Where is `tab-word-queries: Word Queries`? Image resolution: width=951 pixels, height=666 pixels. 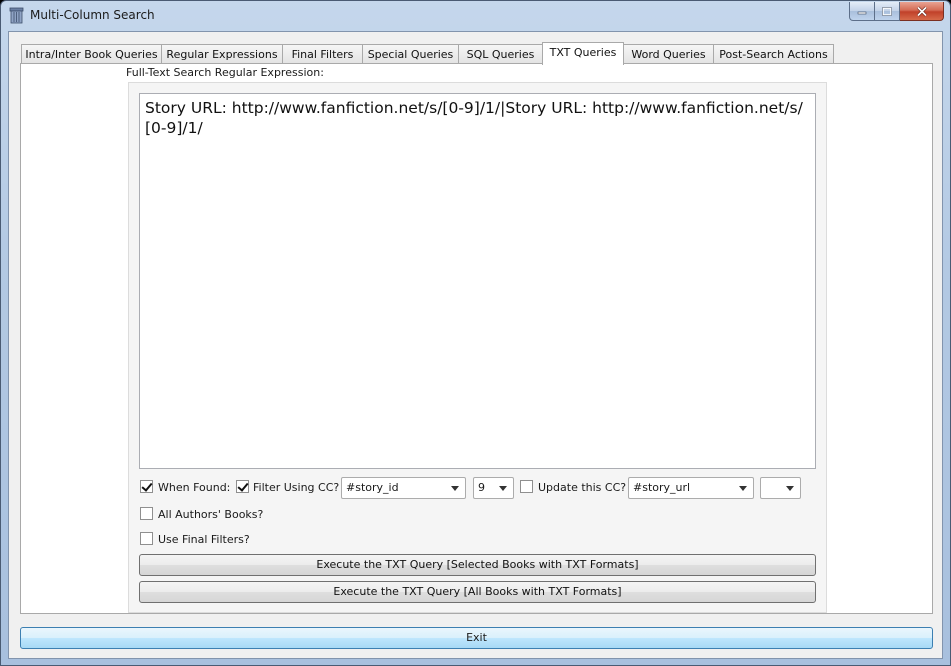
tab-word-queries: Word Queries is located at coordinates (668, 54).